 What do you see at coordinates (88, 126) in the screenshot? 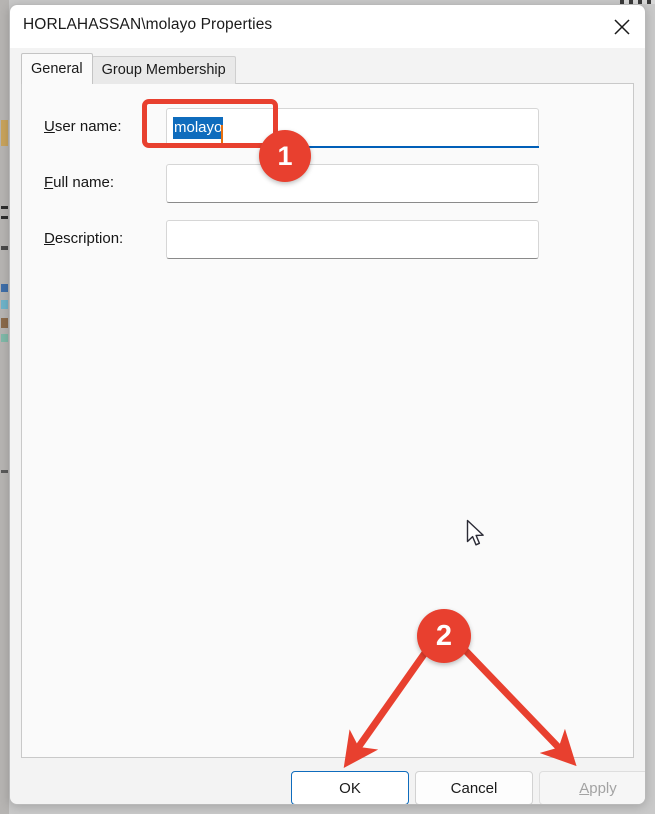
I see `label-user-name-rest: ser name:` at bounding box center [88, 126].